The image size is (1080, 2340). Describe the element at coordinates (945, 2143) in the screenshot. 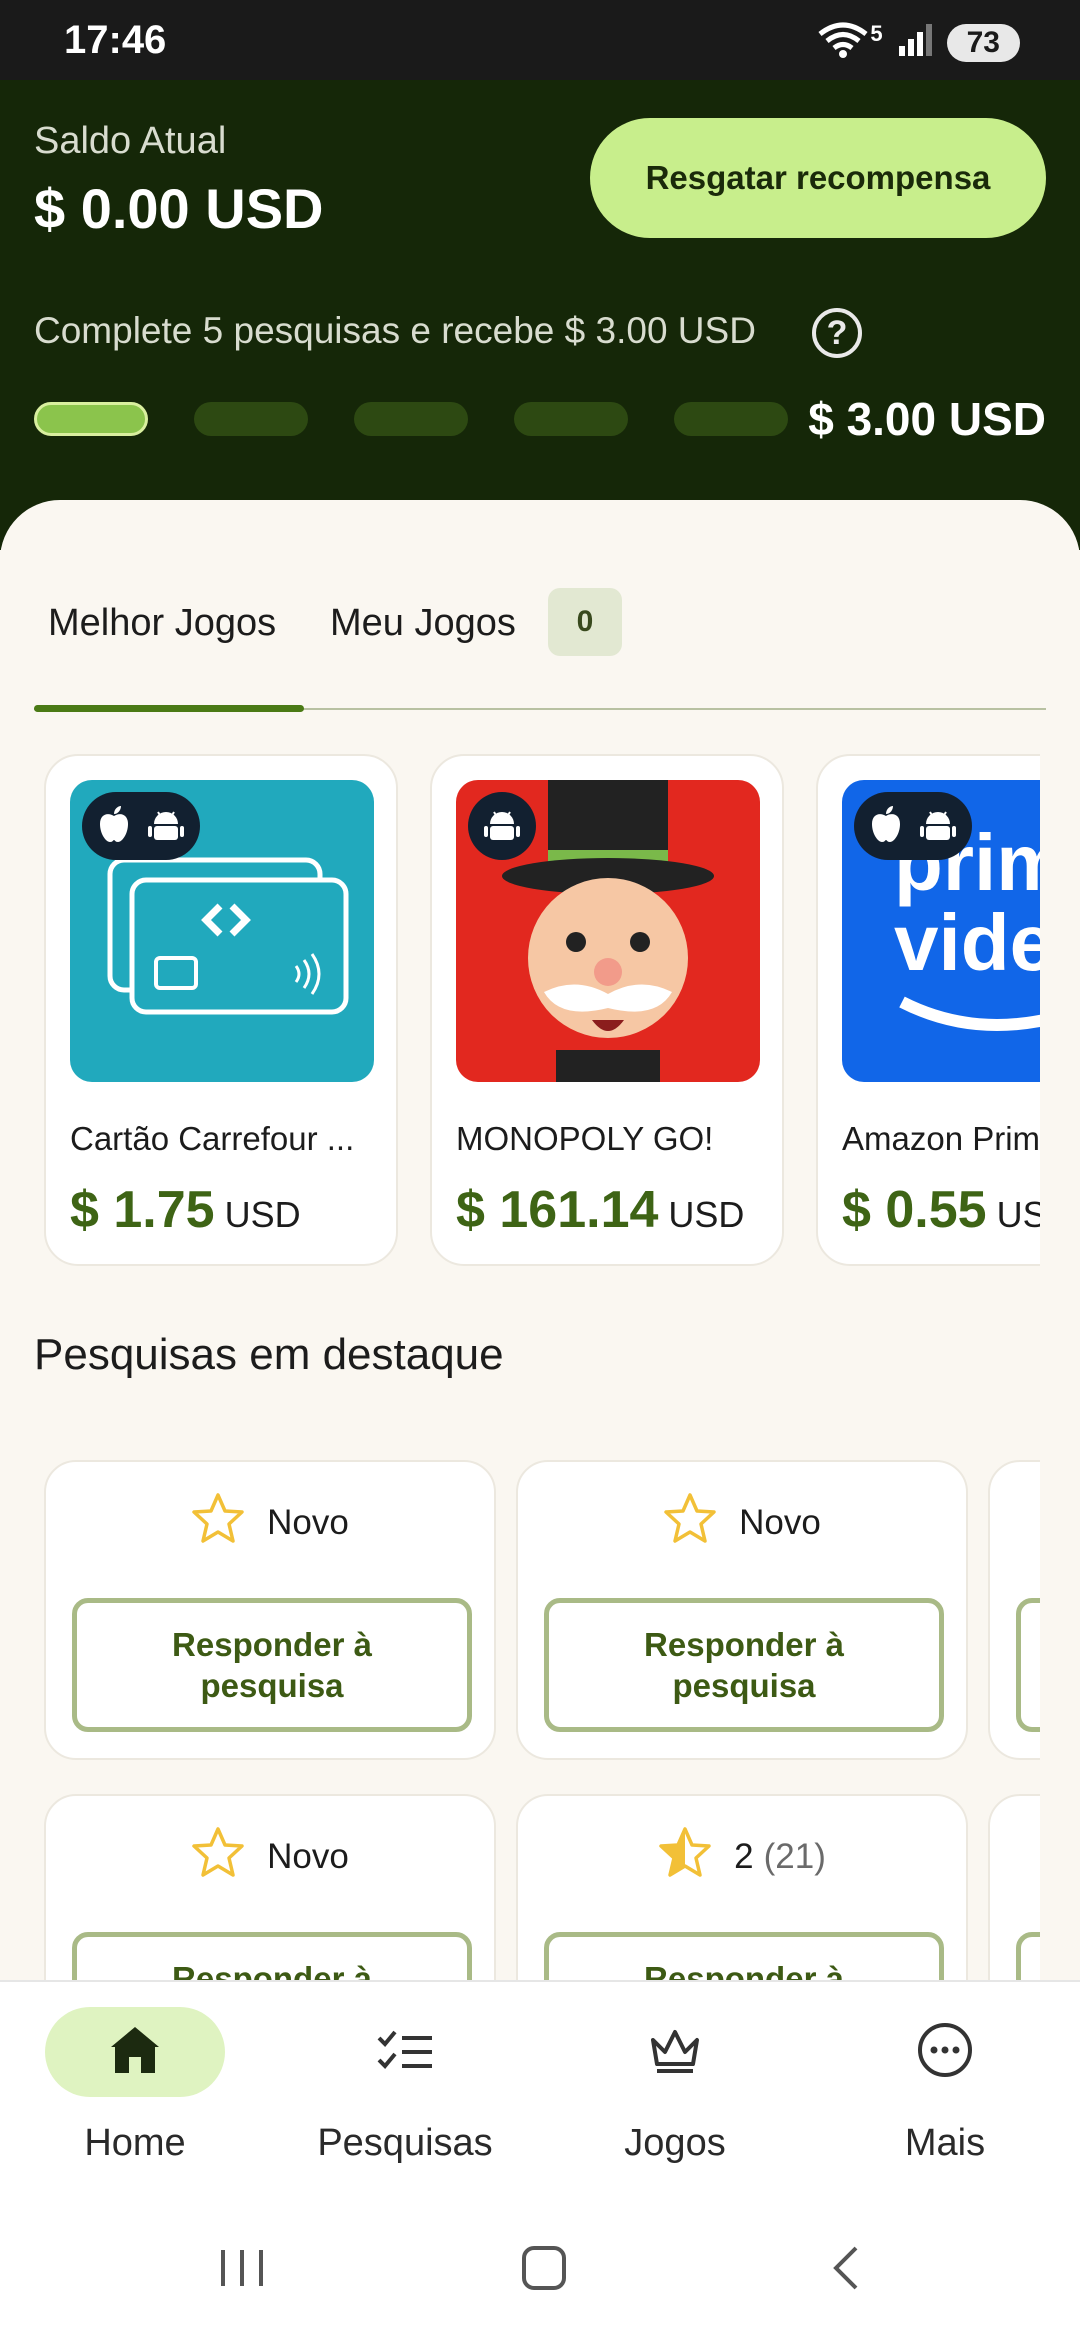

I see `nav-more-label: Mais` at that location.